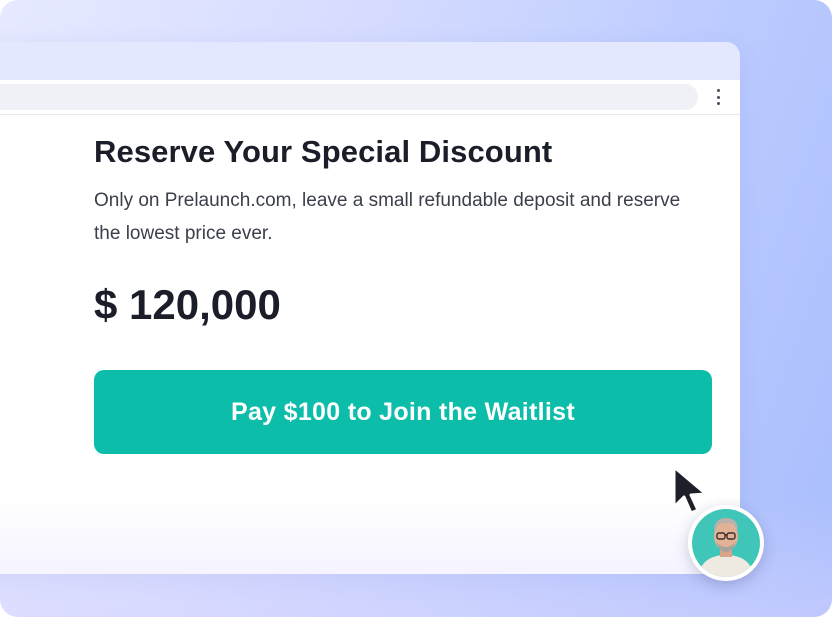 This screenshot has width=832, height=617. What do you see at coordinates (187, 304) in the screenshot?
I see `price-label: $ 120,000` at bounding box center [187, 304].